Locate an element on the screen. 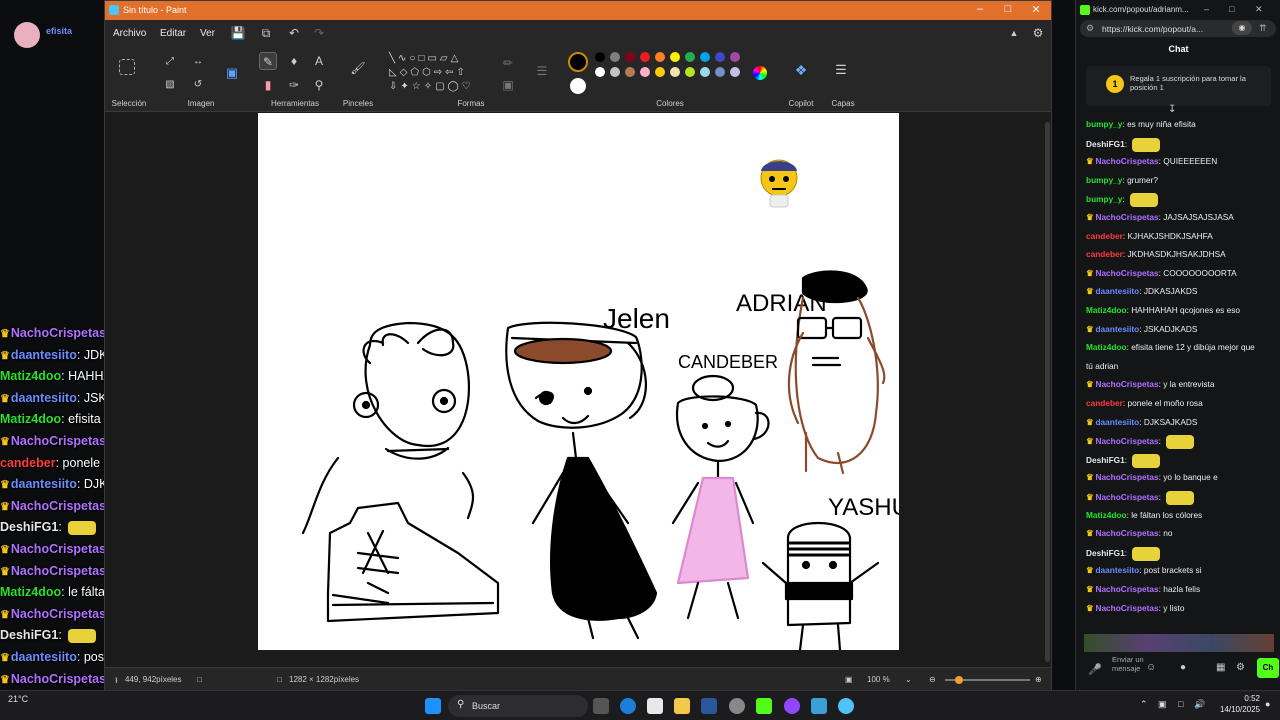 The height and width of the screenshot is (720, 1280). chat-send-button: Ch is located at coordinates (1268, 668).